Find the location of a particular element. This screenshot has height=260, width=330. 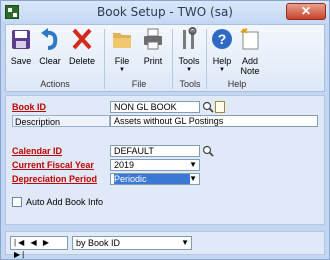

add-note-button: Add Note is located at coordinates (250, 51).